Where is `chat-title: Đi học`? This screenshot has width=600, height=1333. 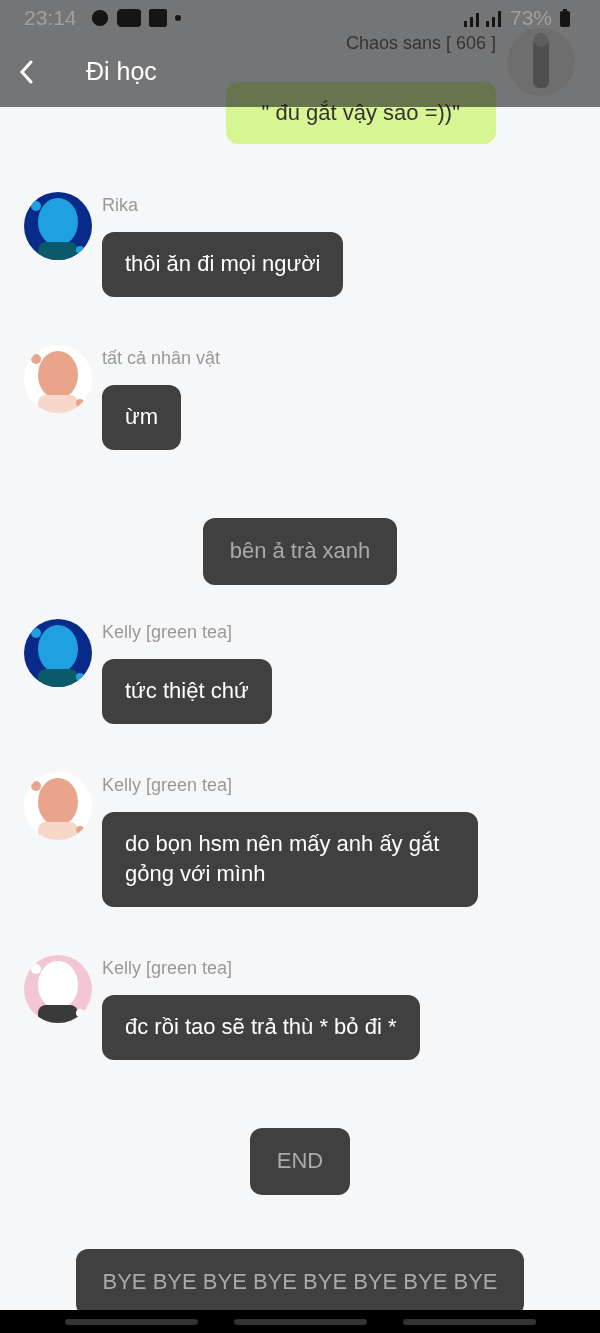
chat-title: Đi học is located at coordinates (121, 71).